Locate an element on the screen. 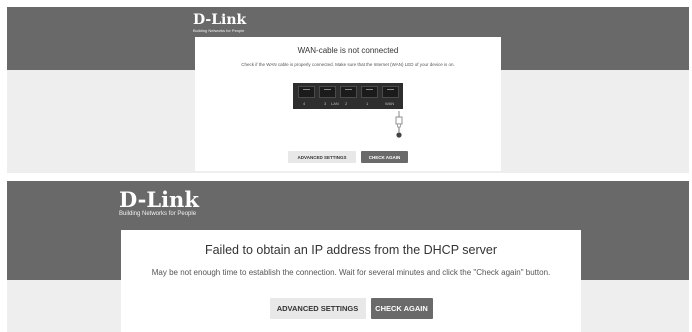  port-label-wan: WAN is located at coordinates (390, 103).